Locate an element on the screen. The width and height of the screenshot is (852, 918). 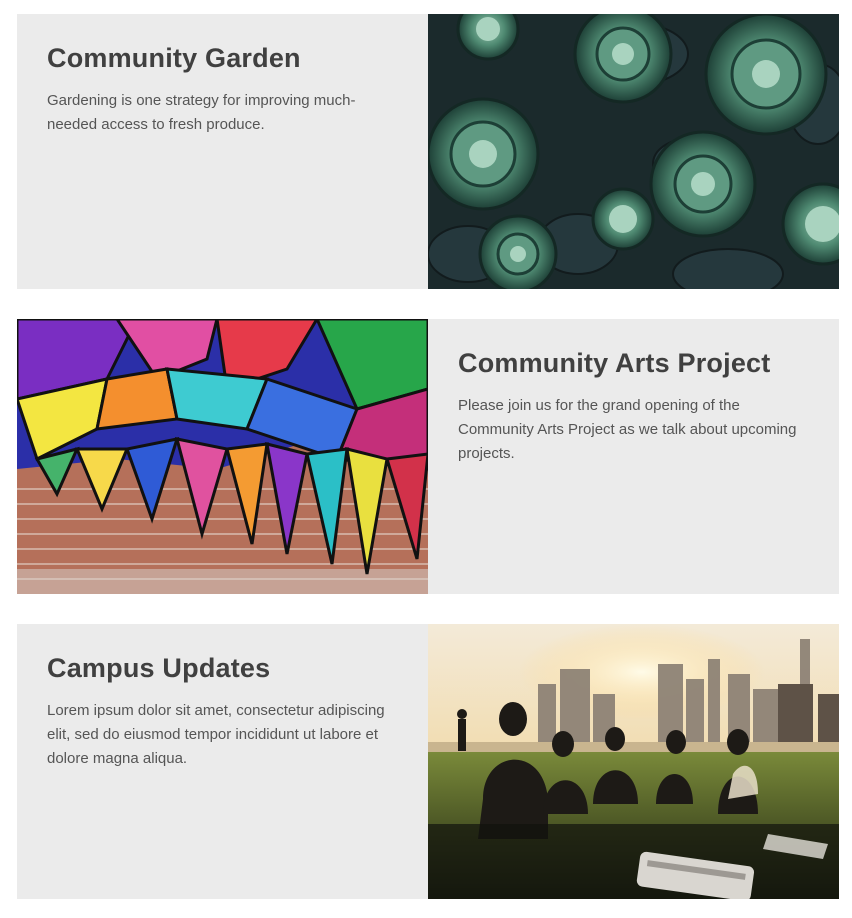
card-title: Community Garden is located at coordinates (222, 58).